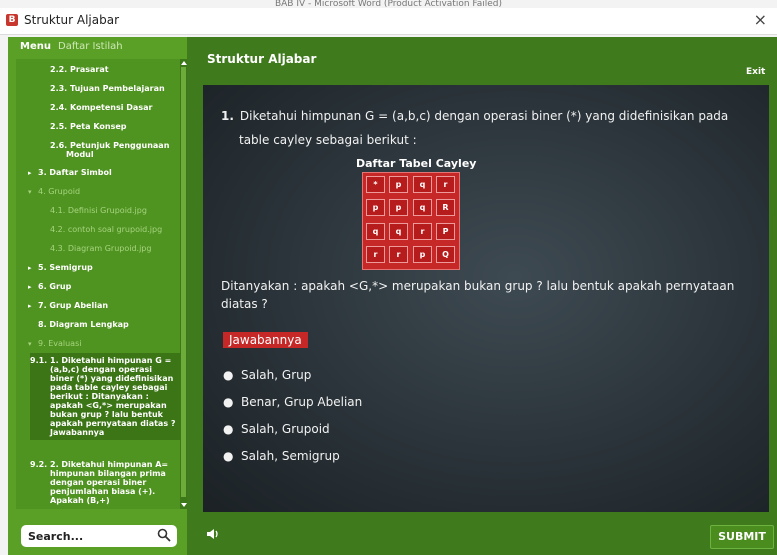 The width and height of the screenshot is (777, 555). I want to click on answer-option: ● Salah, Grup, so click(267, 375).